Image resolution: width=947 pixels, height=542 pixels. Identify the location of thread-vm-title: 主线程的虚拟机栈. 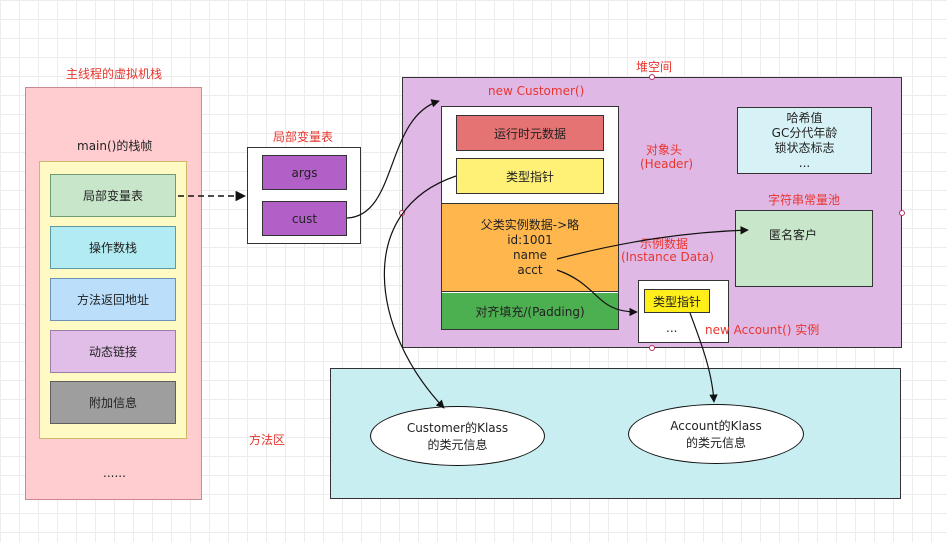
(114, 74).